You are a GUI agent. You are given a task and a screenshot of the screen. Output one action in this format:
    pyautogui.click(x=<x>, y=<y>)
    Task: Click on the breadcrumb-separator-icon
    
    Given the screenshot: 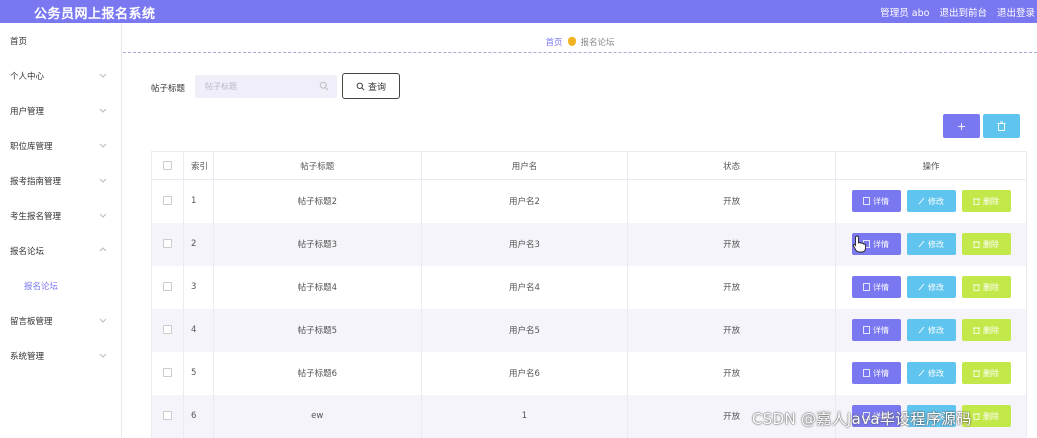 What is the action you would take?
    pyautogui.click(x=571, y=41)
    